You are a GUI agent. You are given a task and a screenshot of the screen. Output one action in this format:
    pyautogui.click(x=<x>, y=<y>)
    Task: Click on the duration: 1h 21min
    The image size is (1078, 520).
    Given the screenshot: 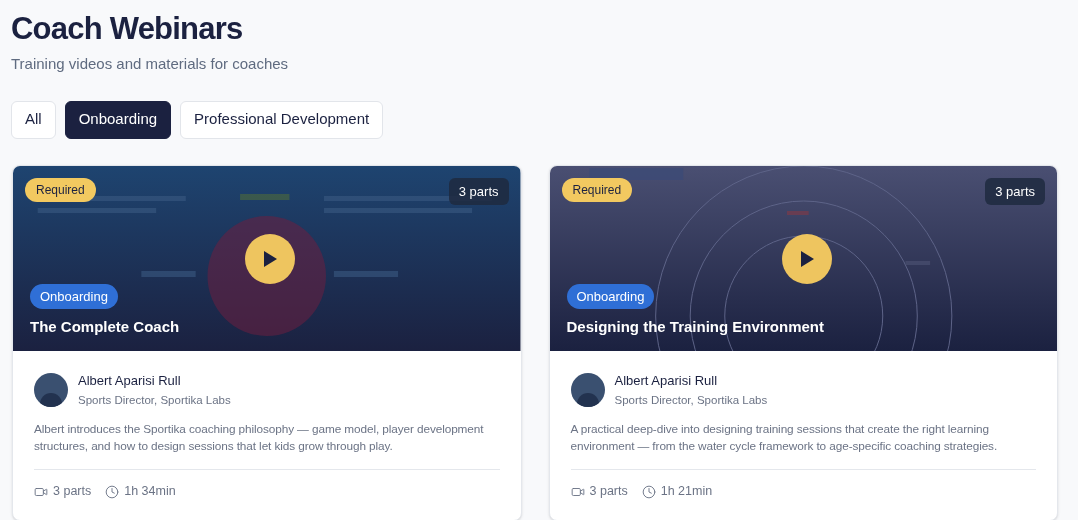 What is the action you would take?
    pyautogui.click(x=686, y=492)
    